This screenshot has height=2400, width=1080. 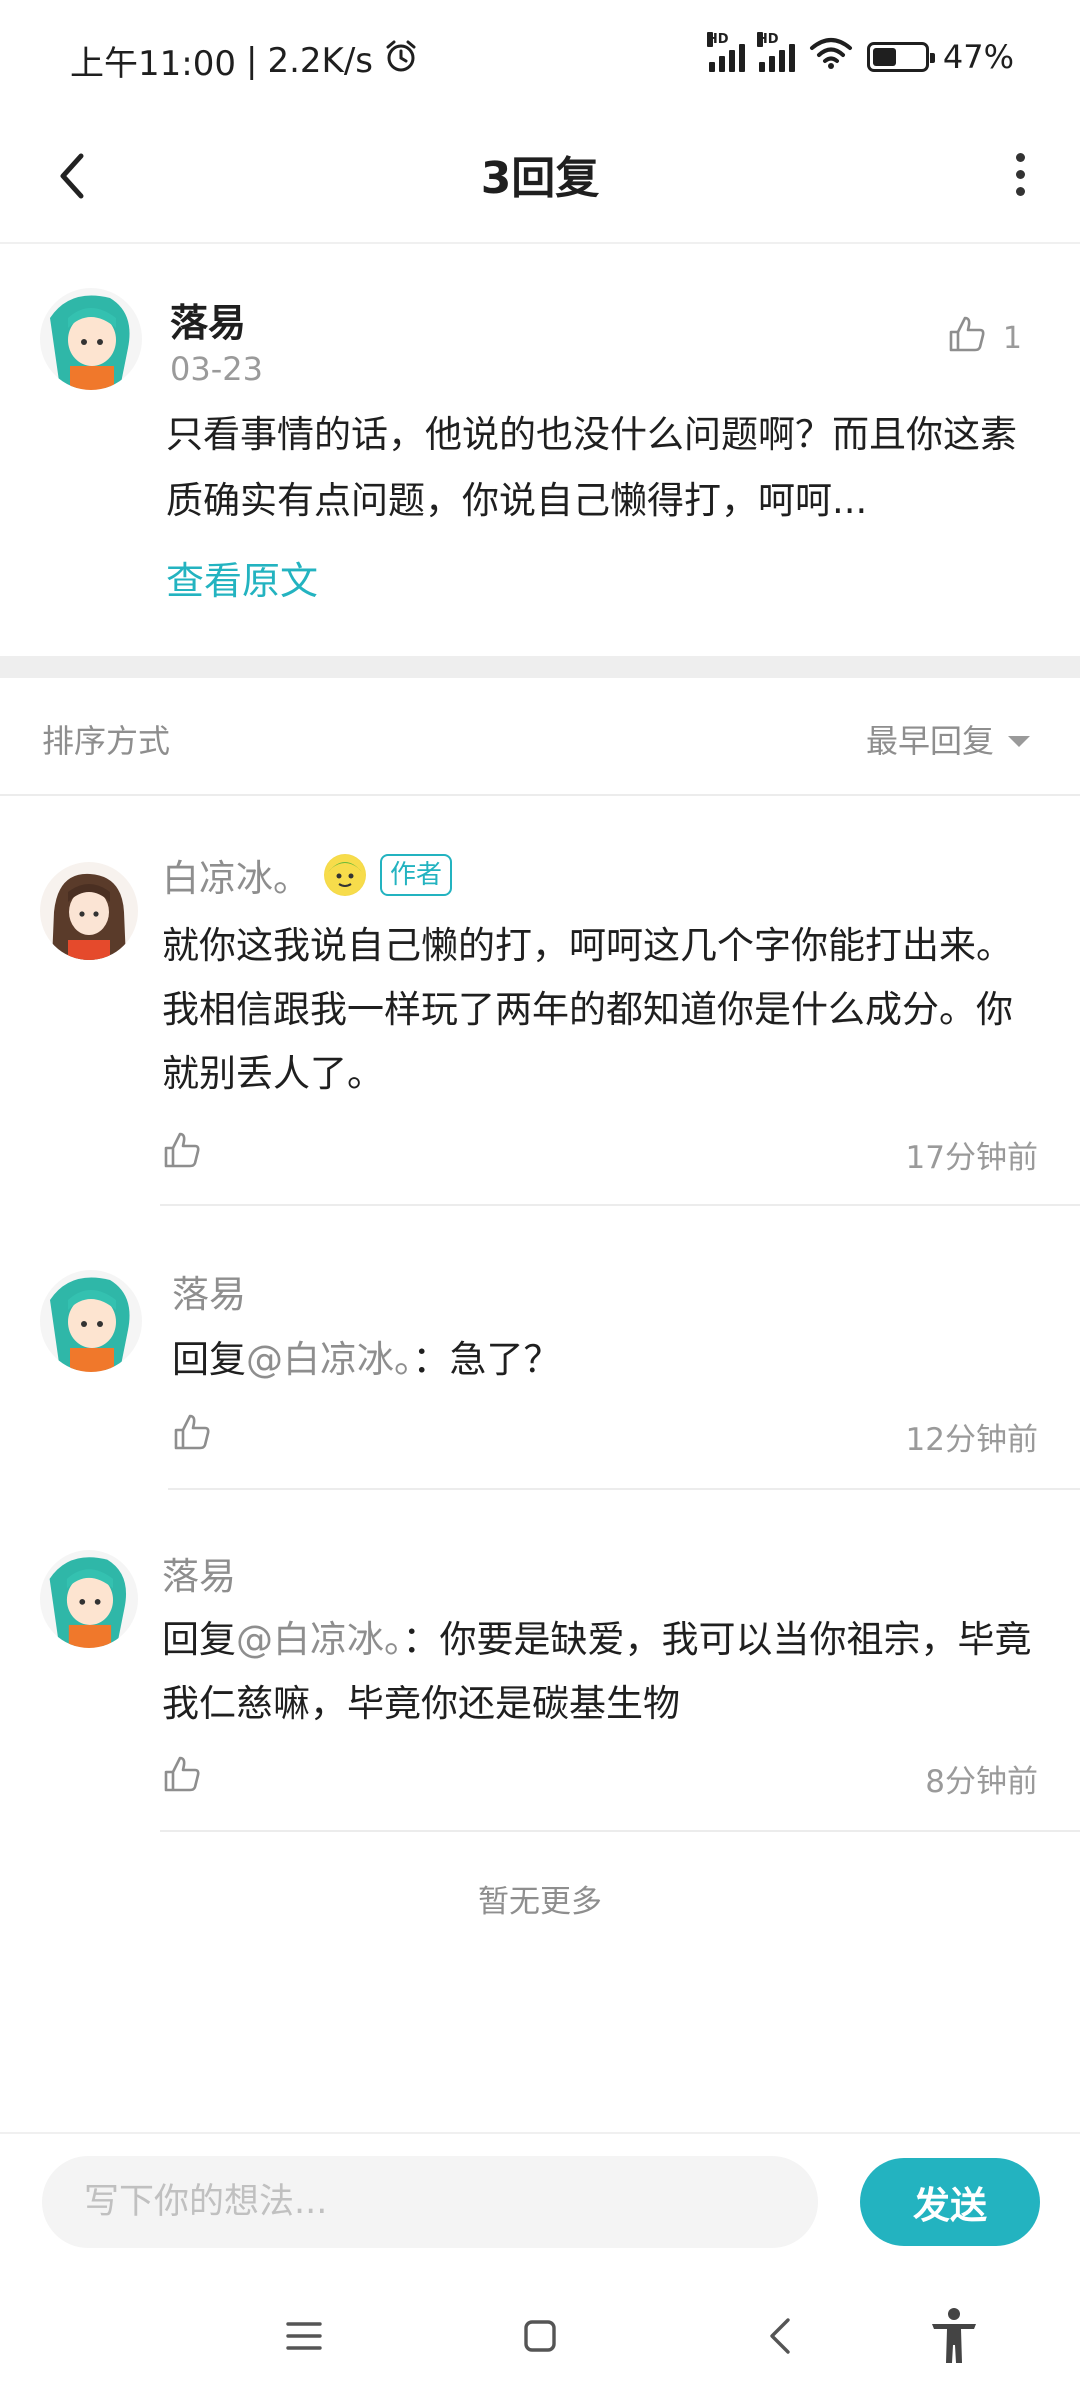 What do you see at coordinates (345, 875) in the screenshot?
I see `user-badge-icon` at bounding box center [345, 875].